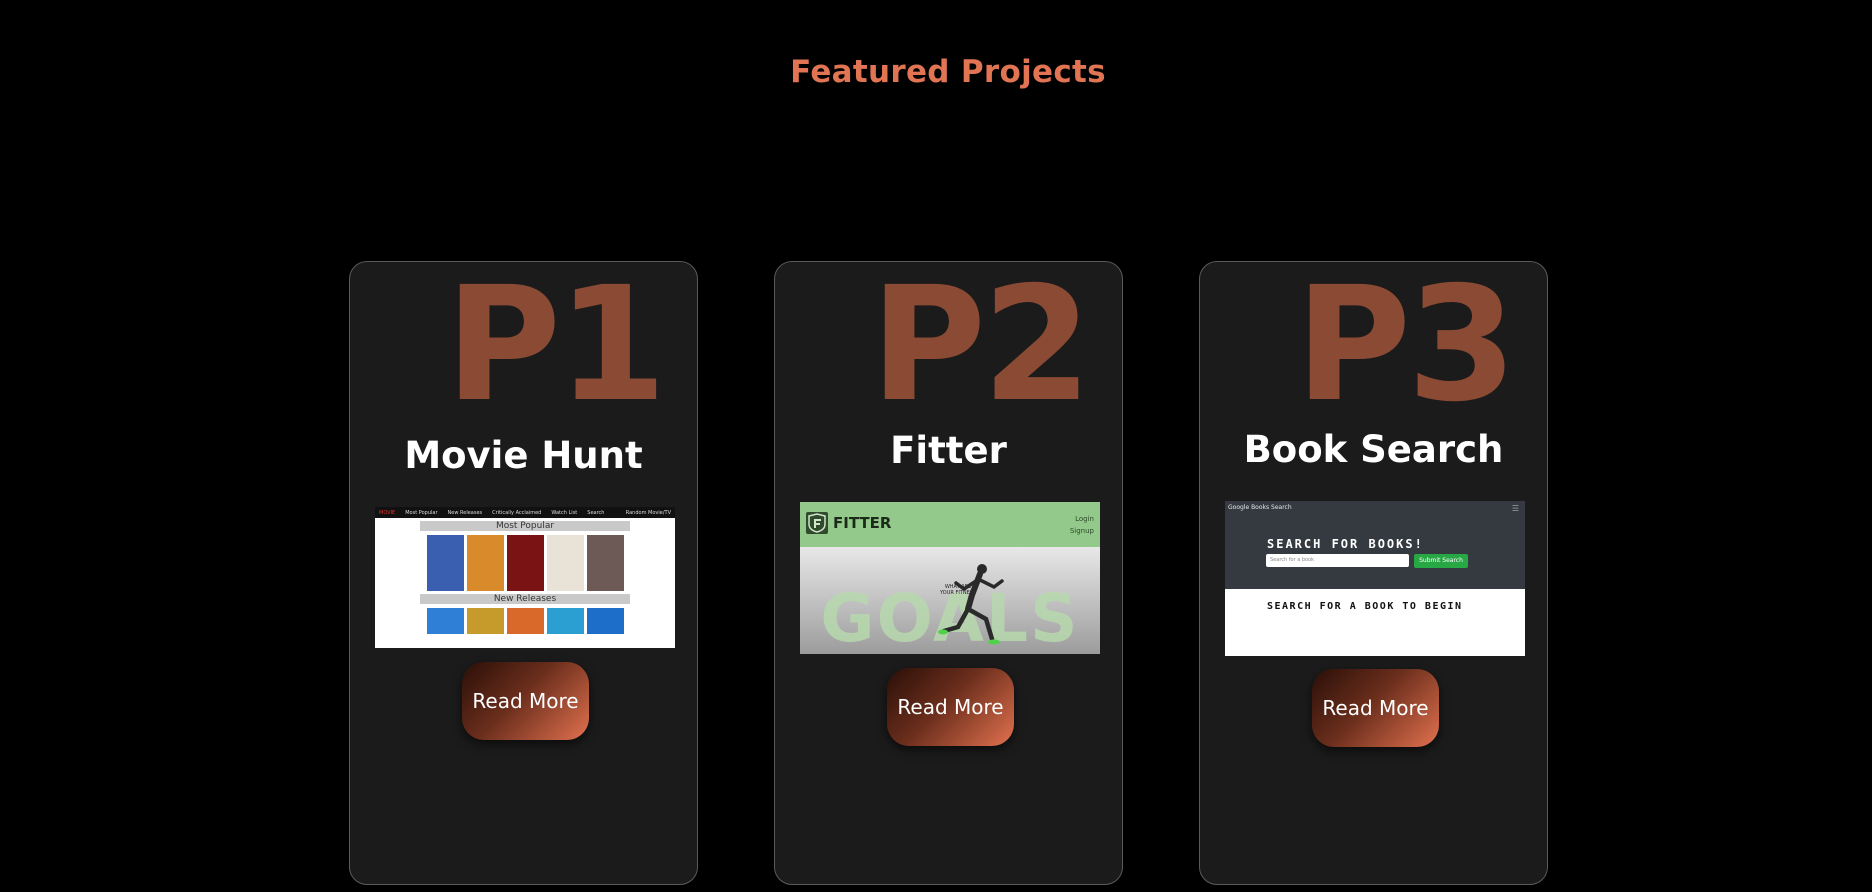  I want to click on screenshot-nav-item: Random Movie/TV, so click(648, 512).